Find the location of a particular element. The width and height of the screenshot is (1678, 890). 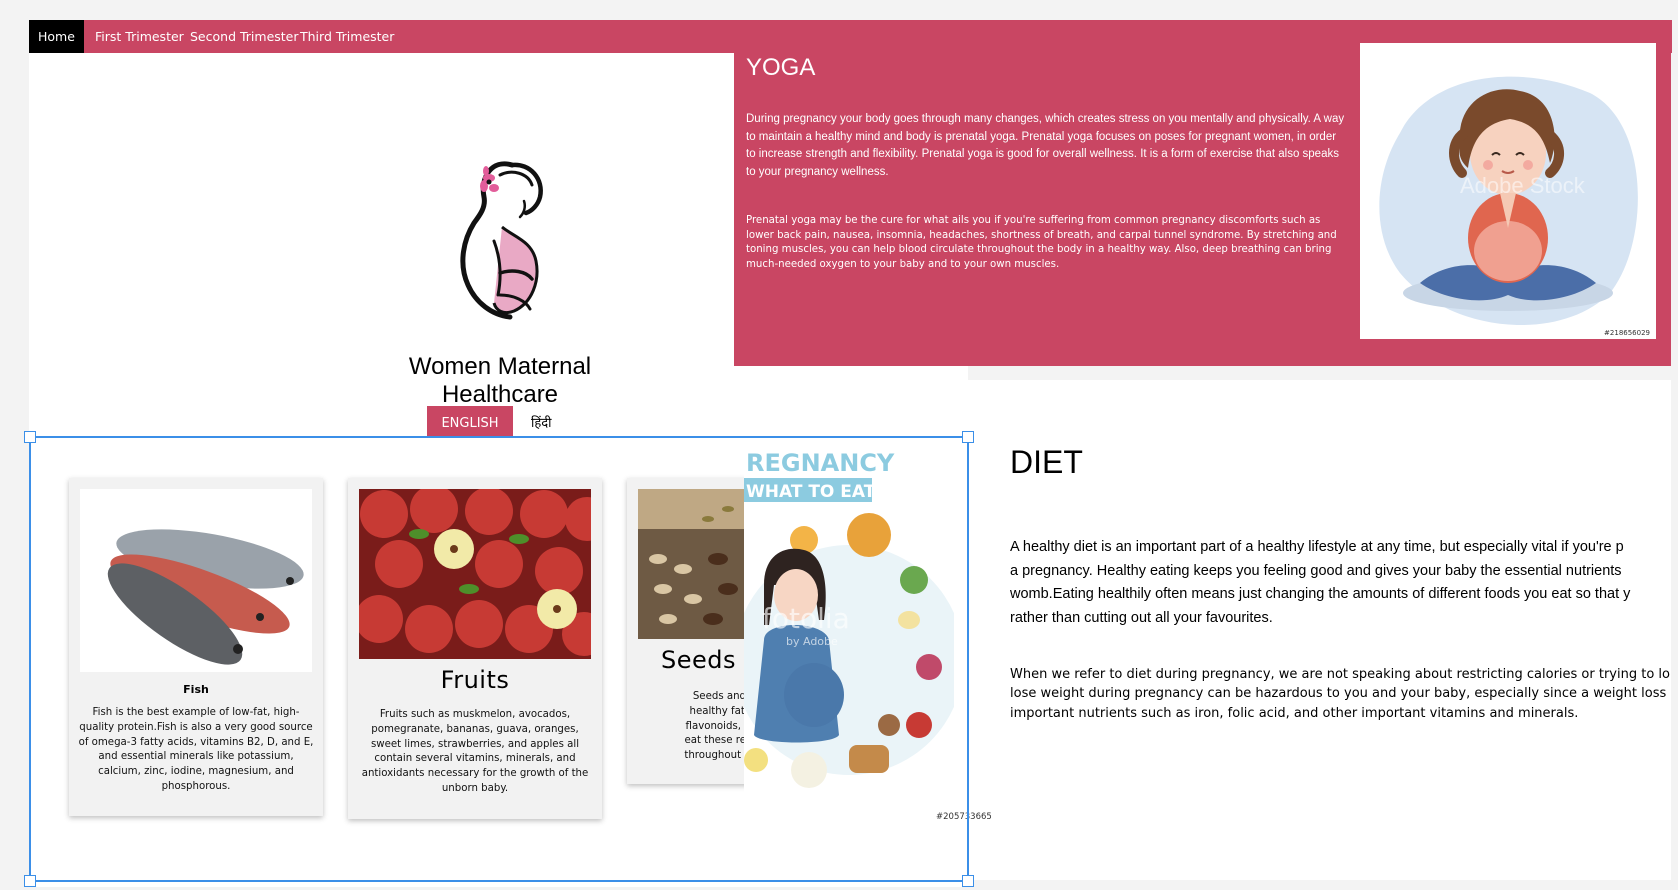

pregnant-woman-logo is located at coordinates (501, 240).